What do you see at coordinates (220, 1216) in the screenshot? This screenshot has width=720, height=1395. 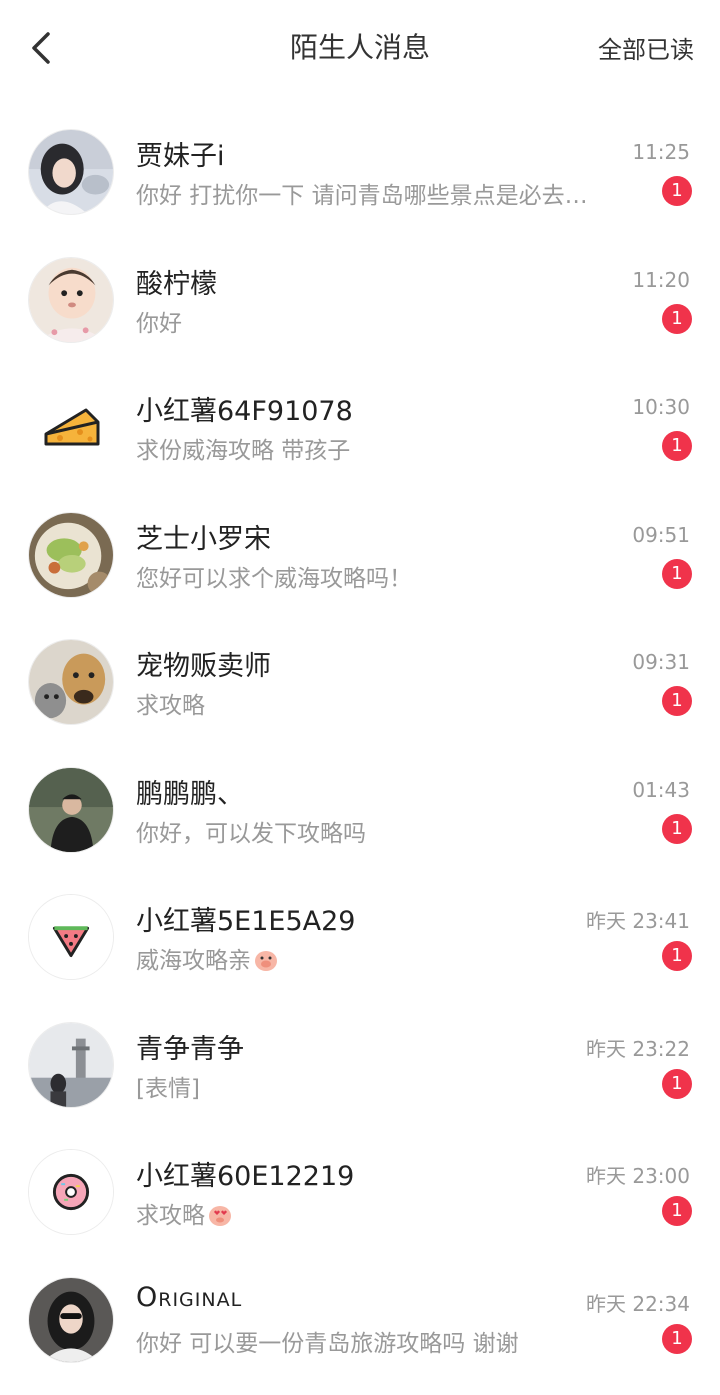 I see `heart-eyes-emoji-icon` at bounding box center [220, 1216].